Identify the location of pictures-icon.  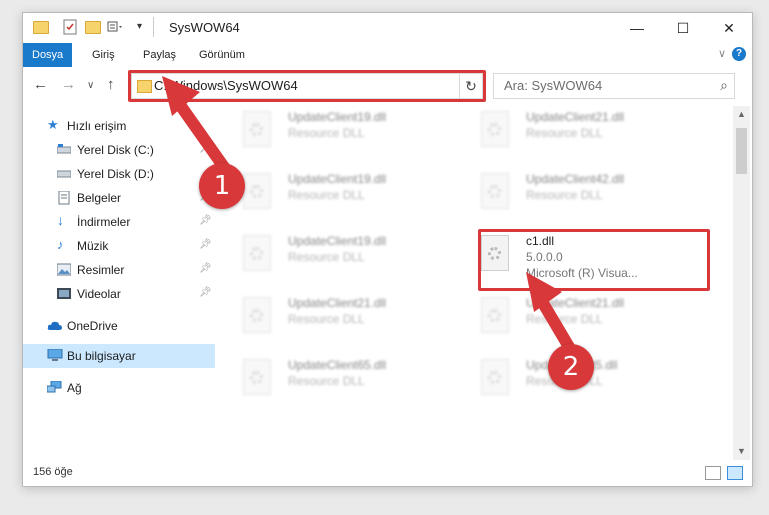
(64, 269).